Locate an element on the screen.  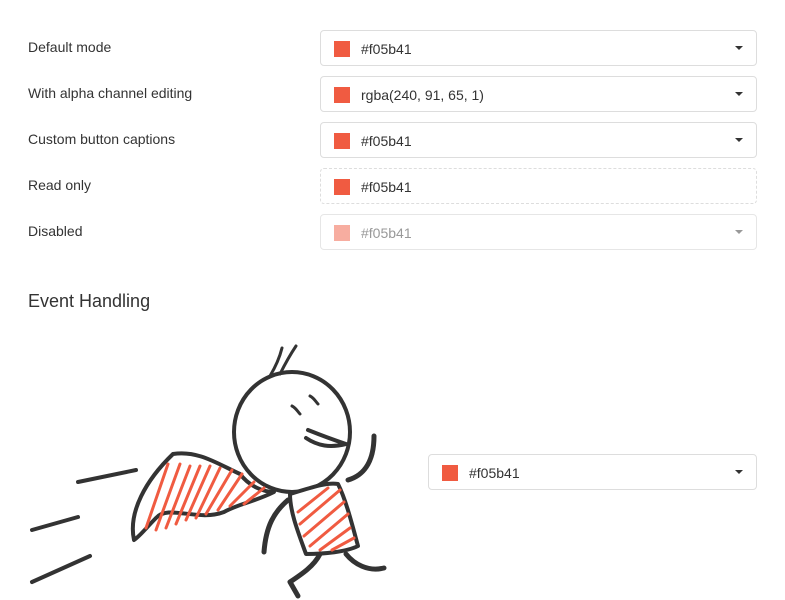
read-only-label: Read only is located at coordinates (60, 185).